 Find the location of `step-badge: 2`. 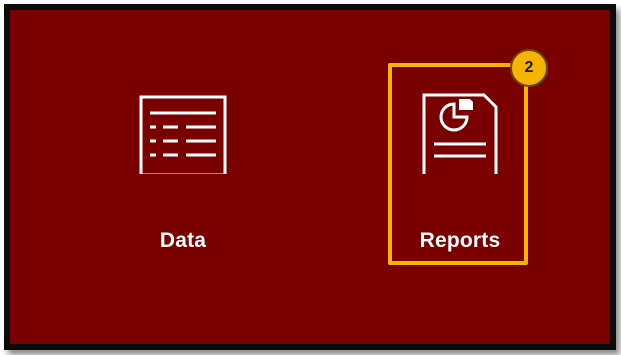

step-badge: 2 is located at coordinates (529, 68).